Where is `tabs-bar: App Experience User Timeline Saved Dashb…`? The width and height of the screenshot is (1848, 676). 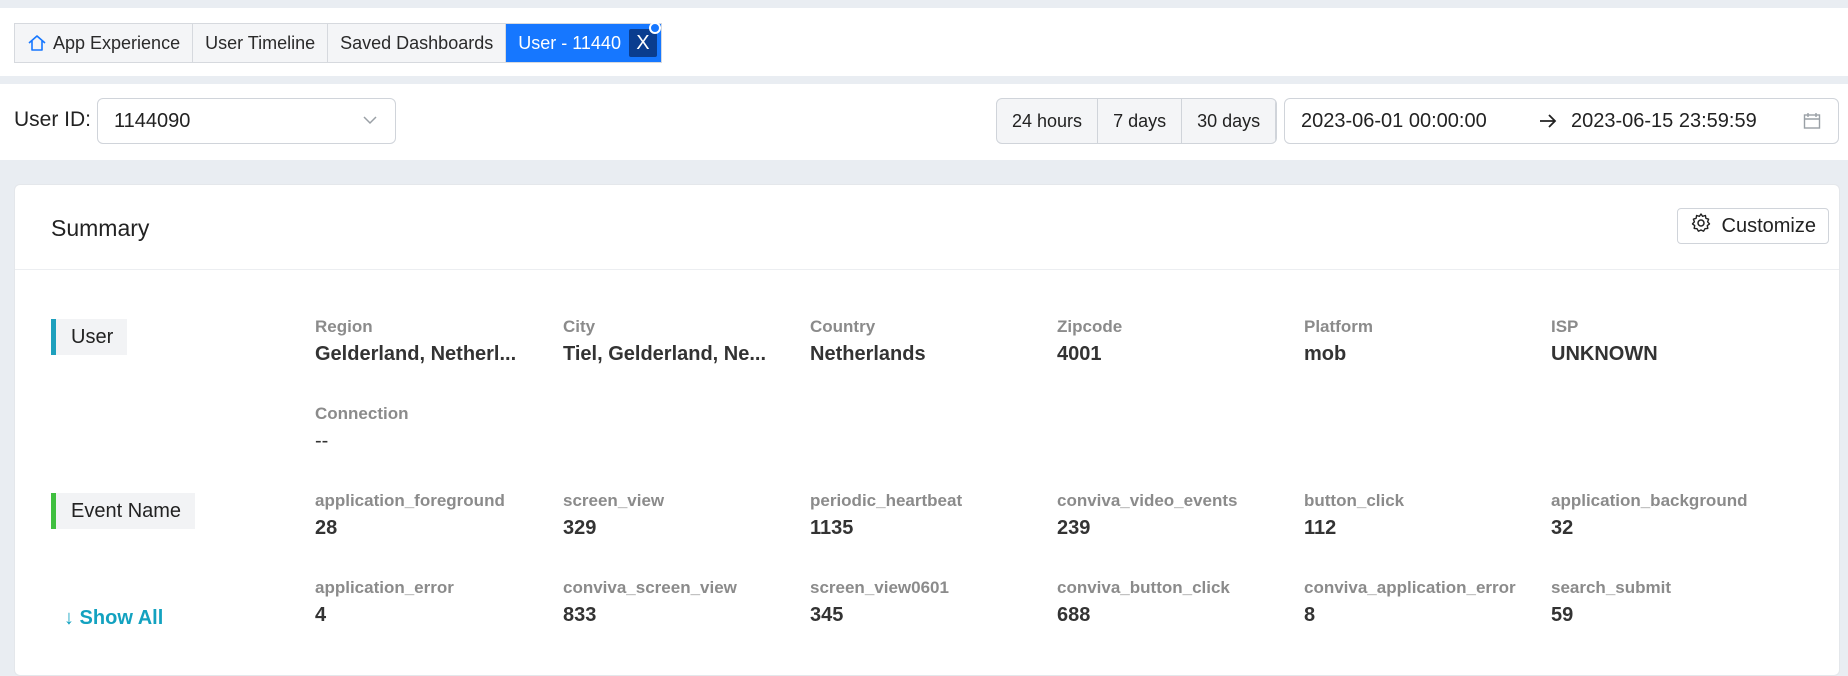 tabs-bar: App Experience User Timeline Saved Dashb… is located at coordinates (924, 42).